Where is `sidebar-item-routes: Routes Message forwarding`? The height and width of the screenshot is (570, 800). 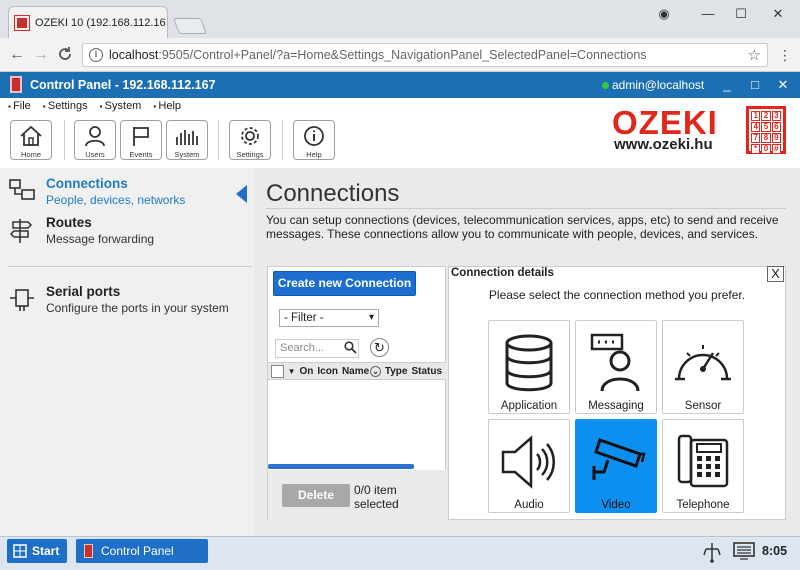 sidebar-item-routes: Routes Message forwarding is located at coordinates (128, 230).